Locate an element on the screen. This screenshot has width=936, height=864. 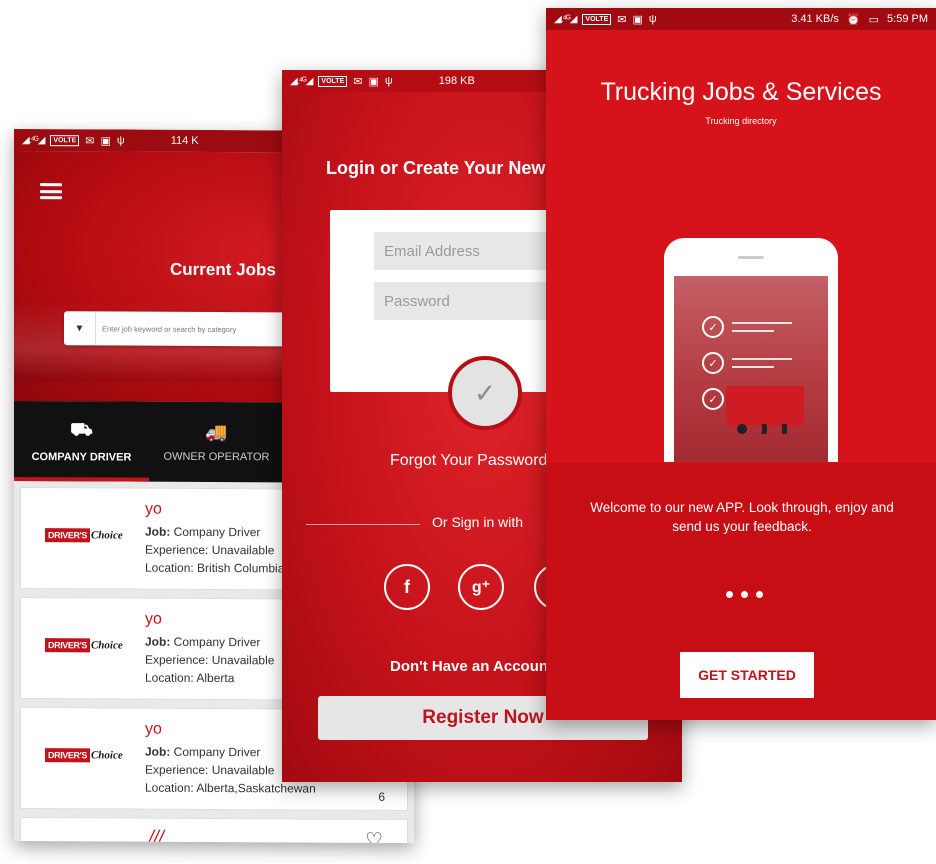
tab-owner-operator: 🚚 OWNER OPERATOR is located at coordinates (216, 442).